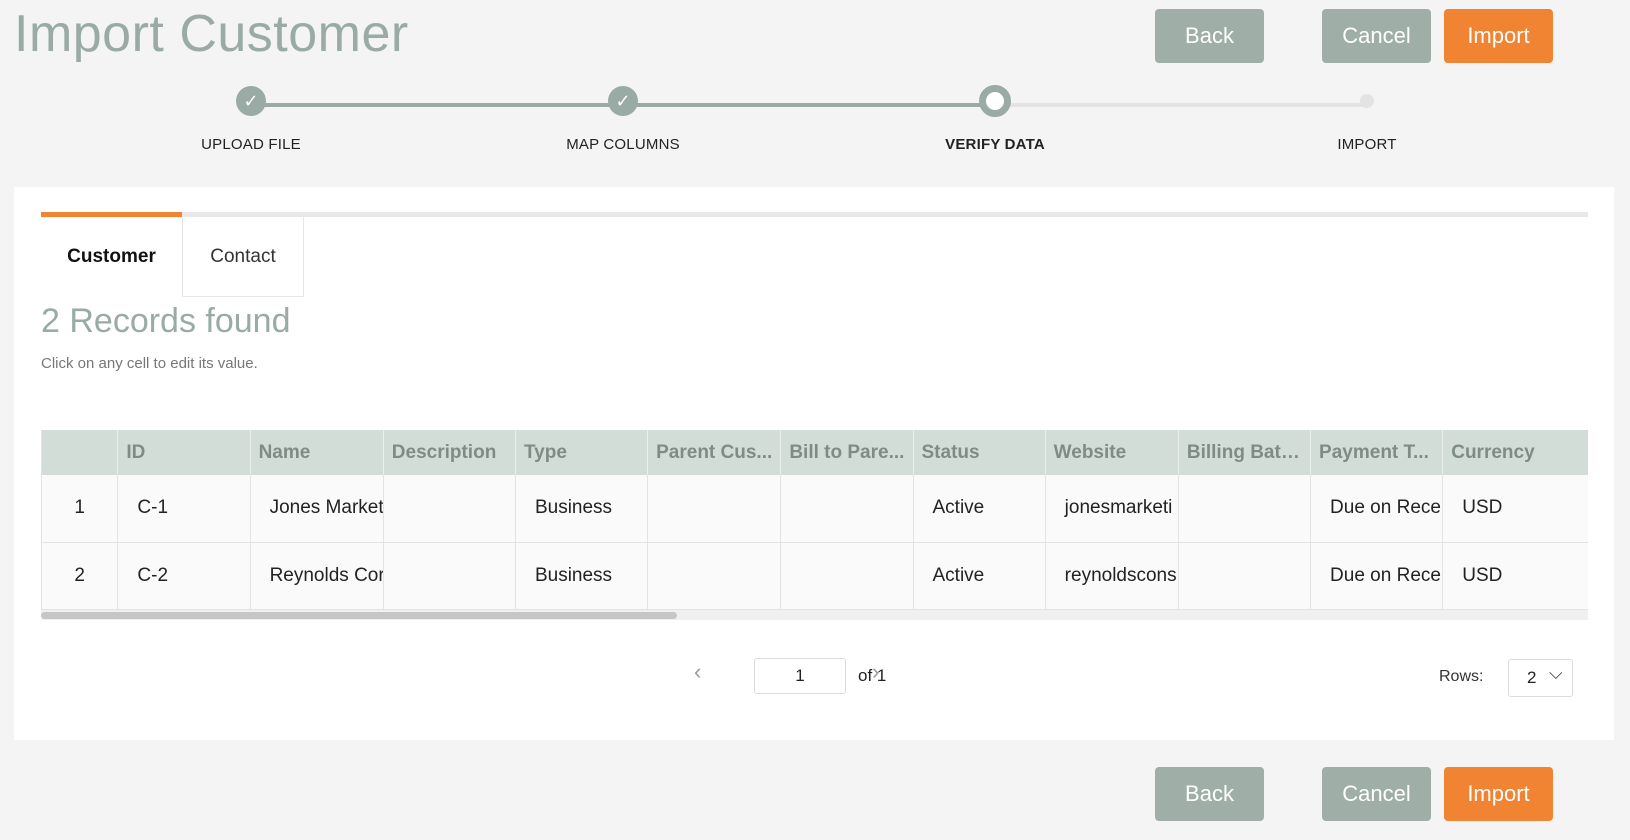 The image size is (1630, 840). I want to click on cancel-button-bottom: Cancel, so click(1376, 794).